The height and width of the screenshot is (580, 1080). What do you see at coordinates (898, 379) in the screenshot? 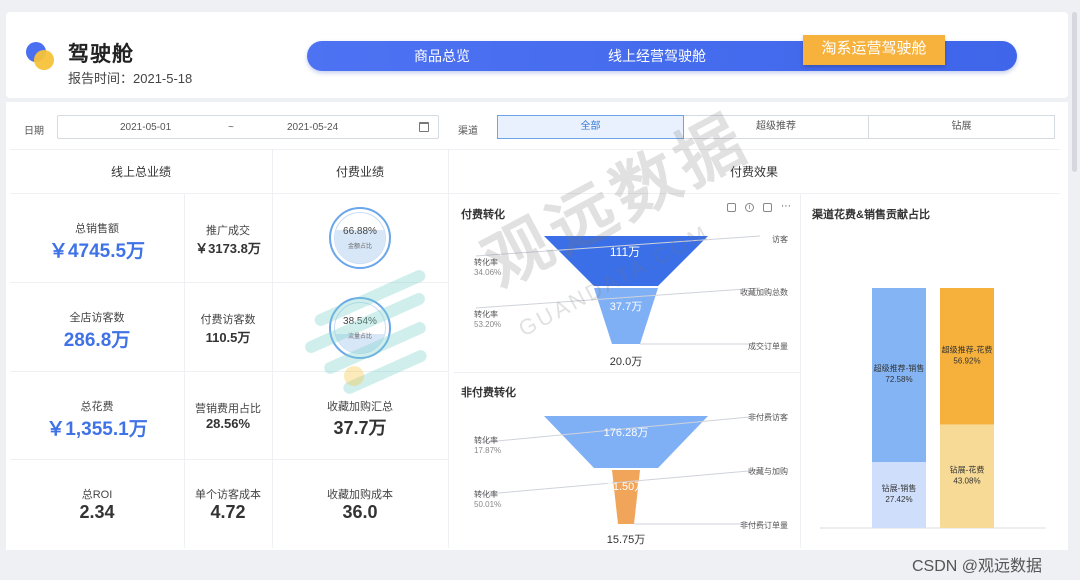
I see `segment-value: 72.58%` at bounding box center [898, 379].